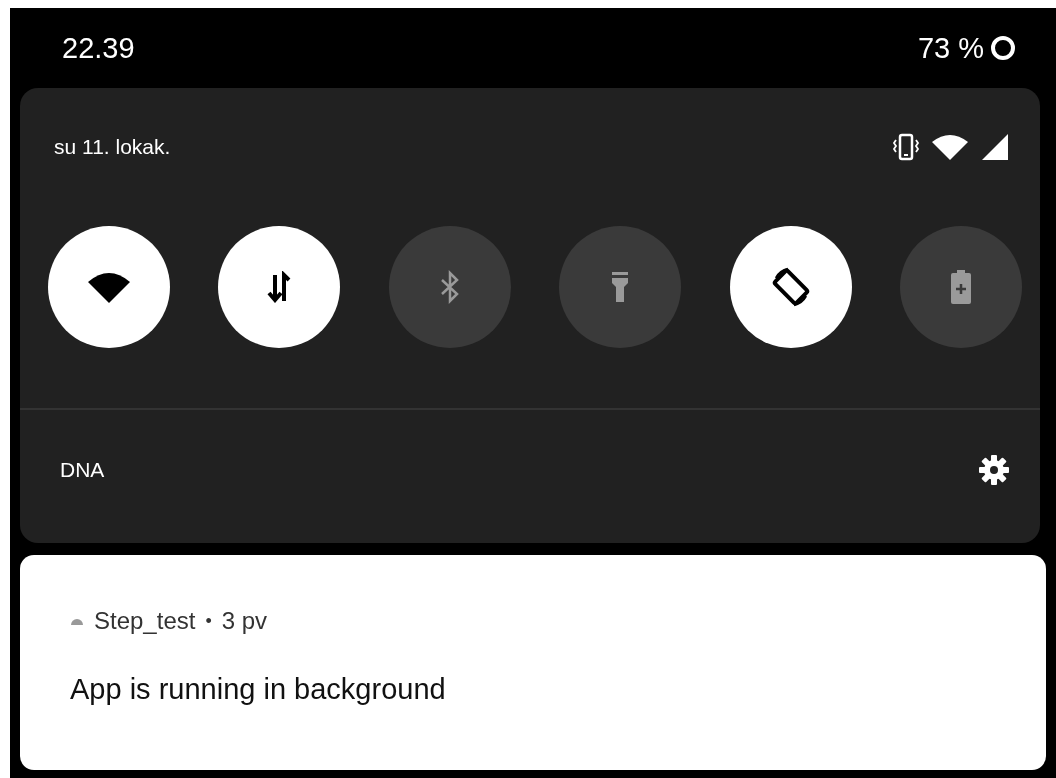 Image resolution: width=1056 pixels, height=778 pixels. I want to click on battery-ring-icon, so click(1003, 48).